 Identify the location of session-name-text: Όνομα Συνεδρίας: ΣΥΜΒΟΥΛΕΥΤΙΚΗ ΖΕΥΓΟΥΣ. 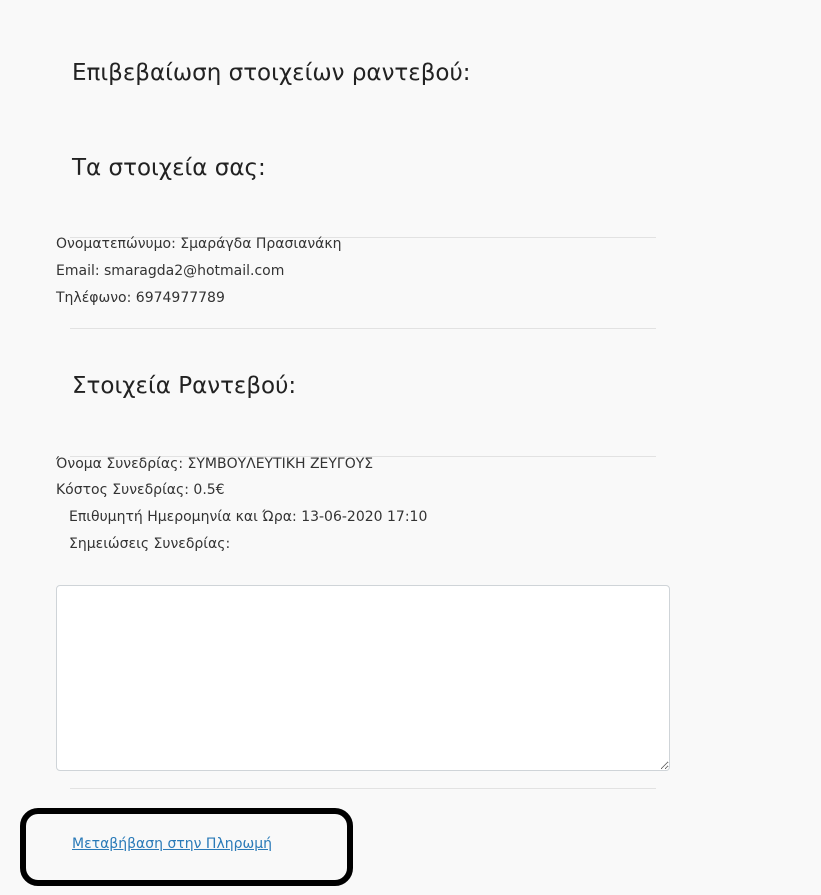
(215, 464).